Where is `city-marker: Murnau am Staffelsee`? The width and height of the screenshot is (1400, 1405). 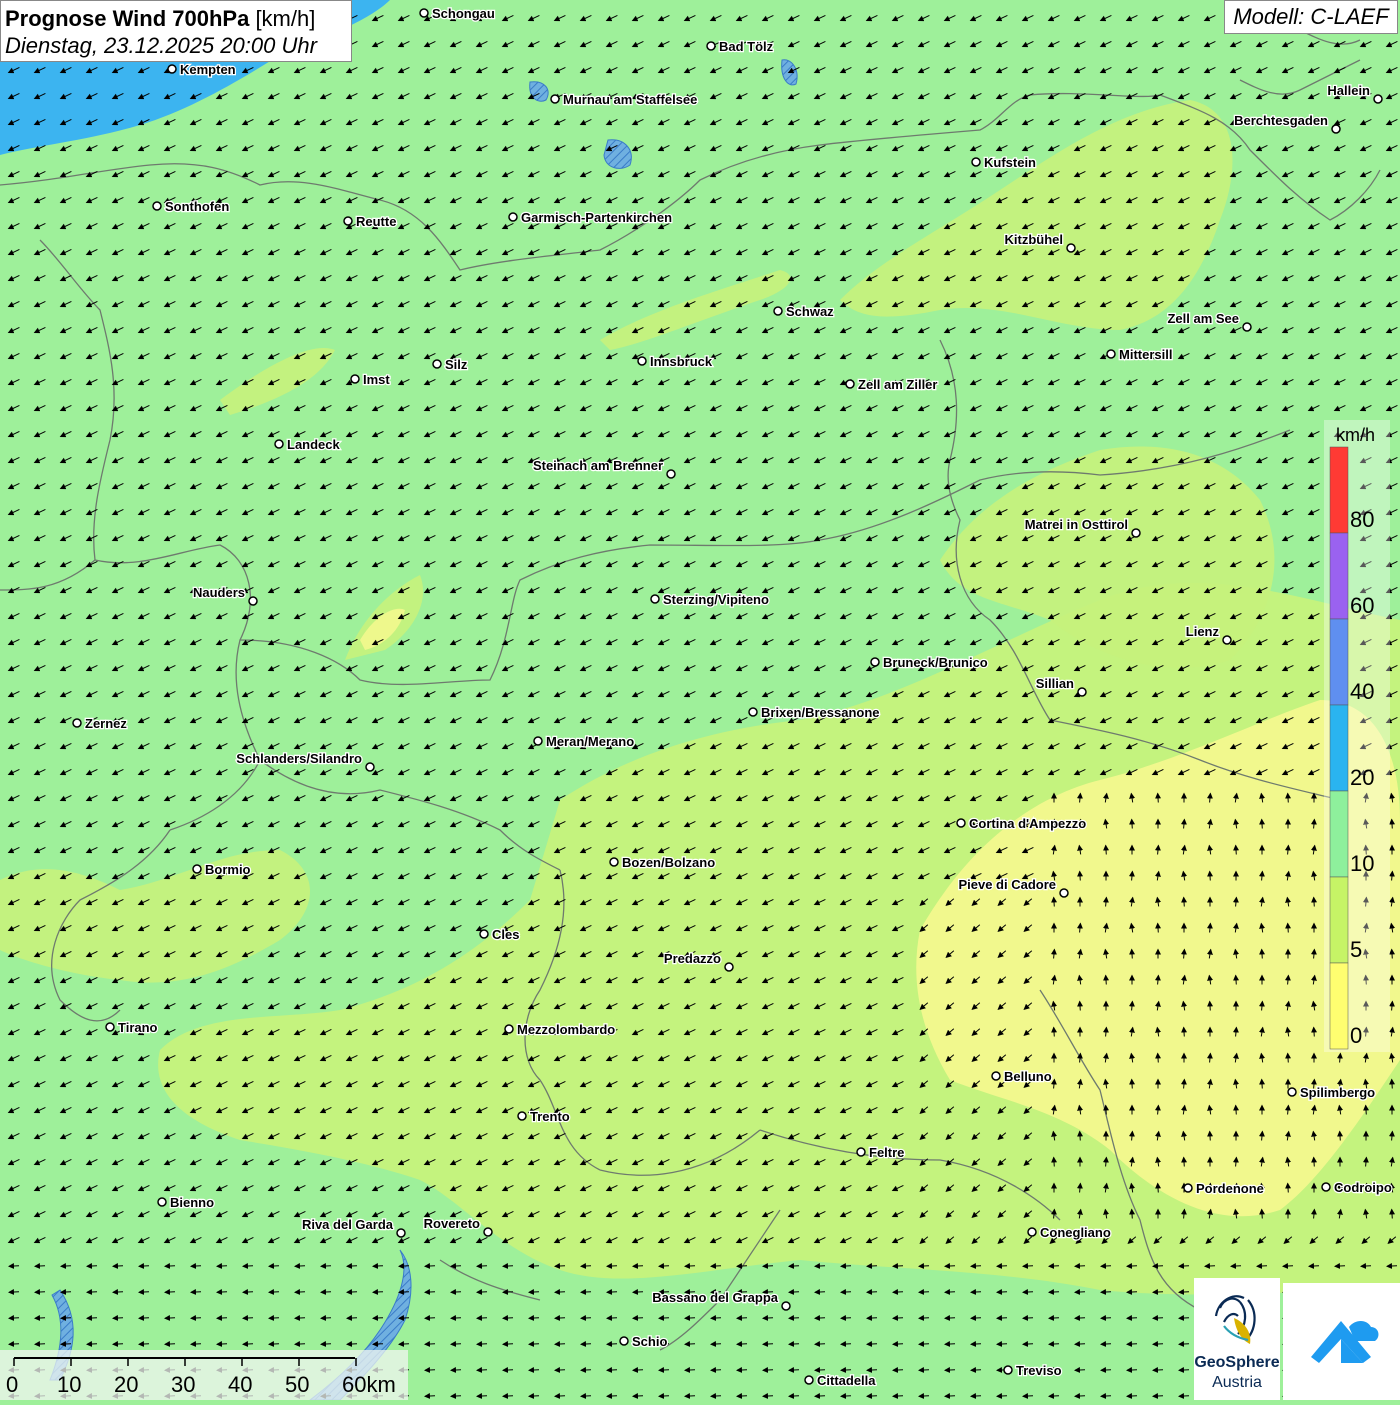
city-marker: Murnau am Staffelsee is located at coordinates (624, 99).